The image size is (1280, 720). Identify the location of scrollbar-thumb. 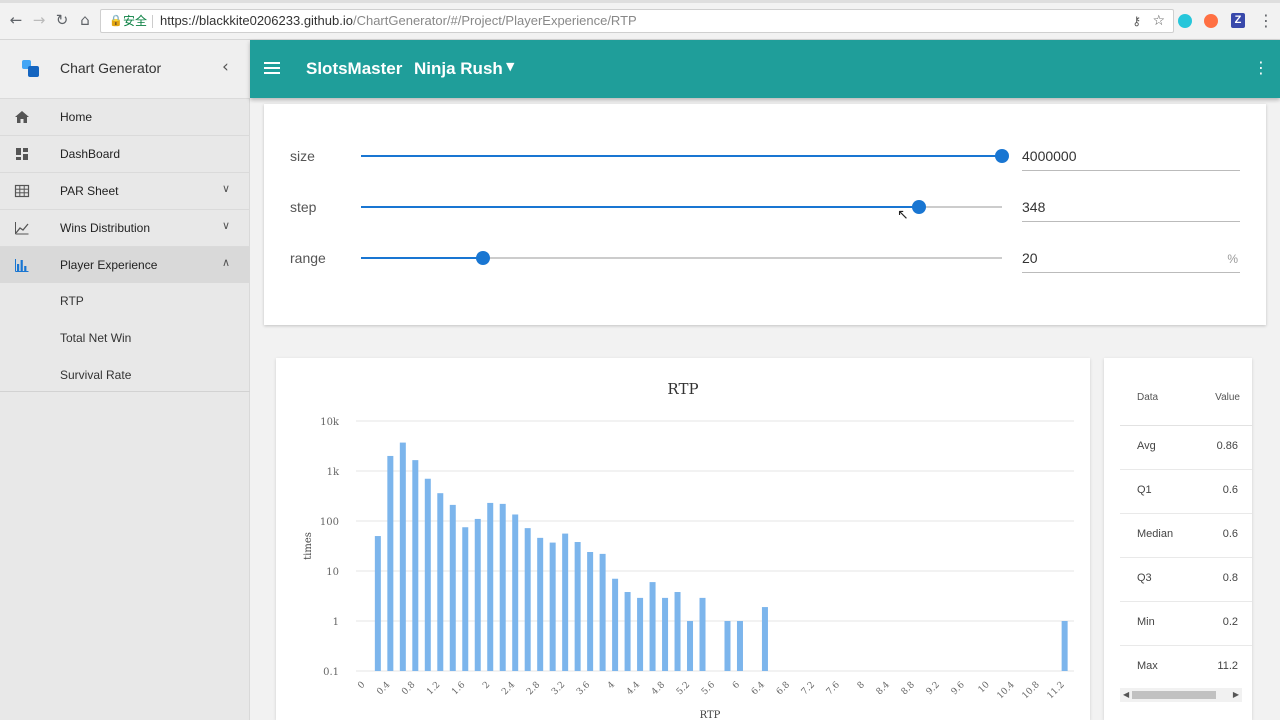
(1174, 695).